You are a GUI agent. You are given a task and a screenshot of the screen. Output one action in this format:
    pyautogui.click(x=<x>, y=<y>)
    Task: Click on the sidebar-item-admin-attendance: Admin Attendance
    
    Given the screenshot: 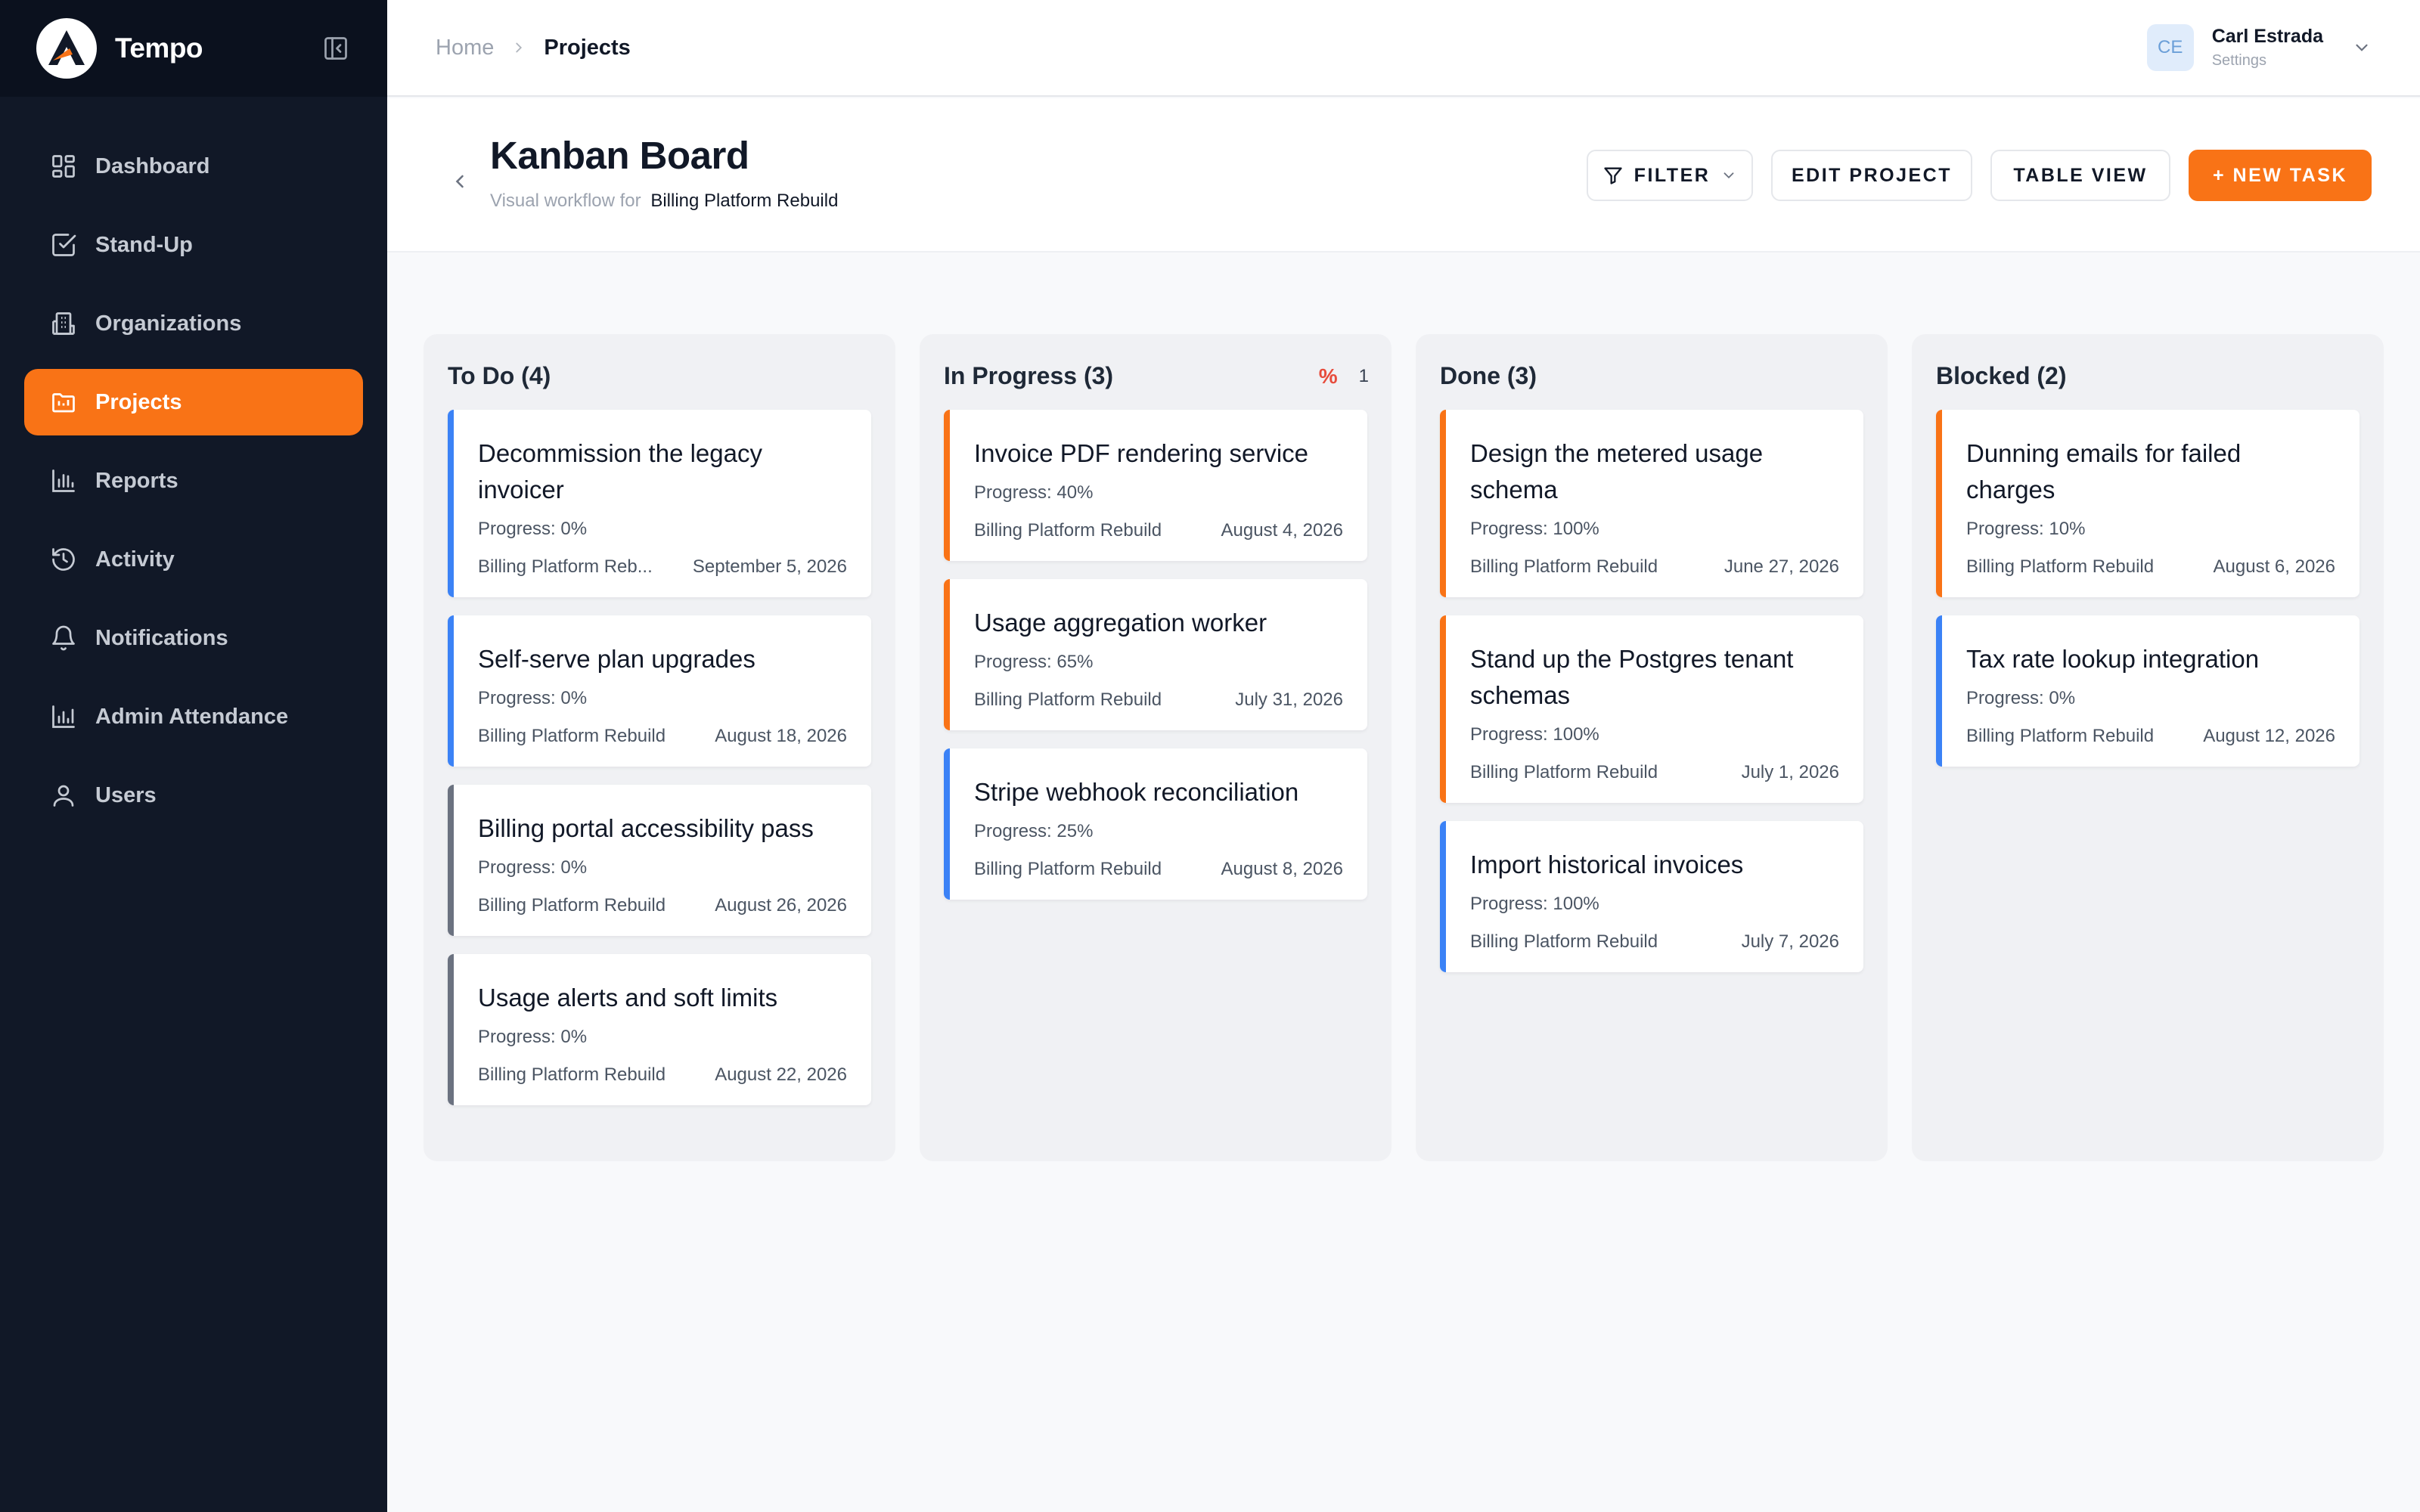 What is the action you would take?
    pyautogui.click(x=193, y=716)
    